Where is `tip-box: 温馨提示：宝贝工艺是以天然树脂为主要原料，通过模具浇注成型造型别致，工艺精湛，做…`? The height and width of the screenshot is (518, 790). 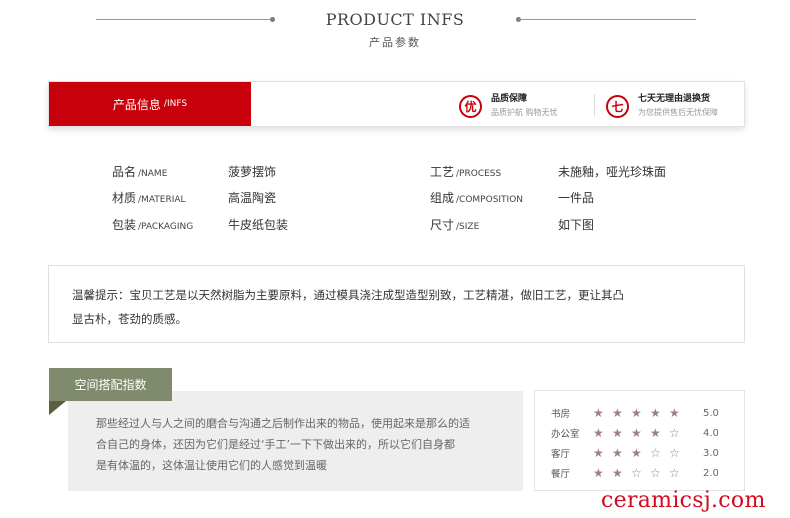
tip-box: 温馨提示：宝贝工艺是以天然树脂为主要原料，通过模具浇注成型造型别致，工艺精湛，做… is located at coordinates (396, 304).